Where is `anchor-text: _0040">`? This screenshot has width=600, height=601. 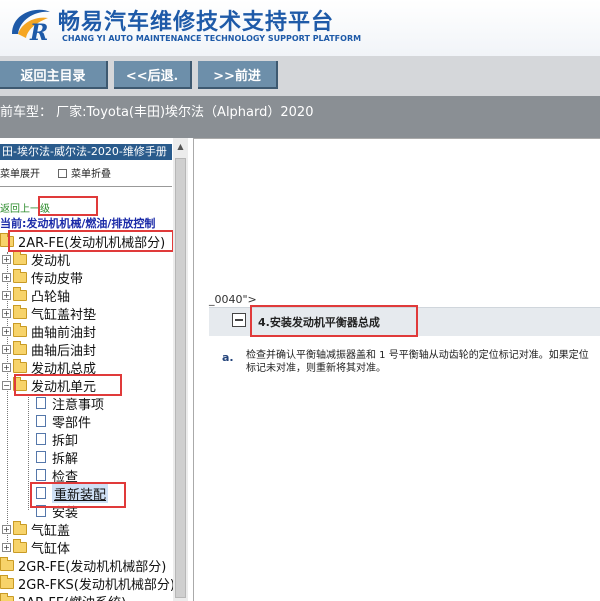 anchor-text: _0040"> is located at coordinates (233, 299).